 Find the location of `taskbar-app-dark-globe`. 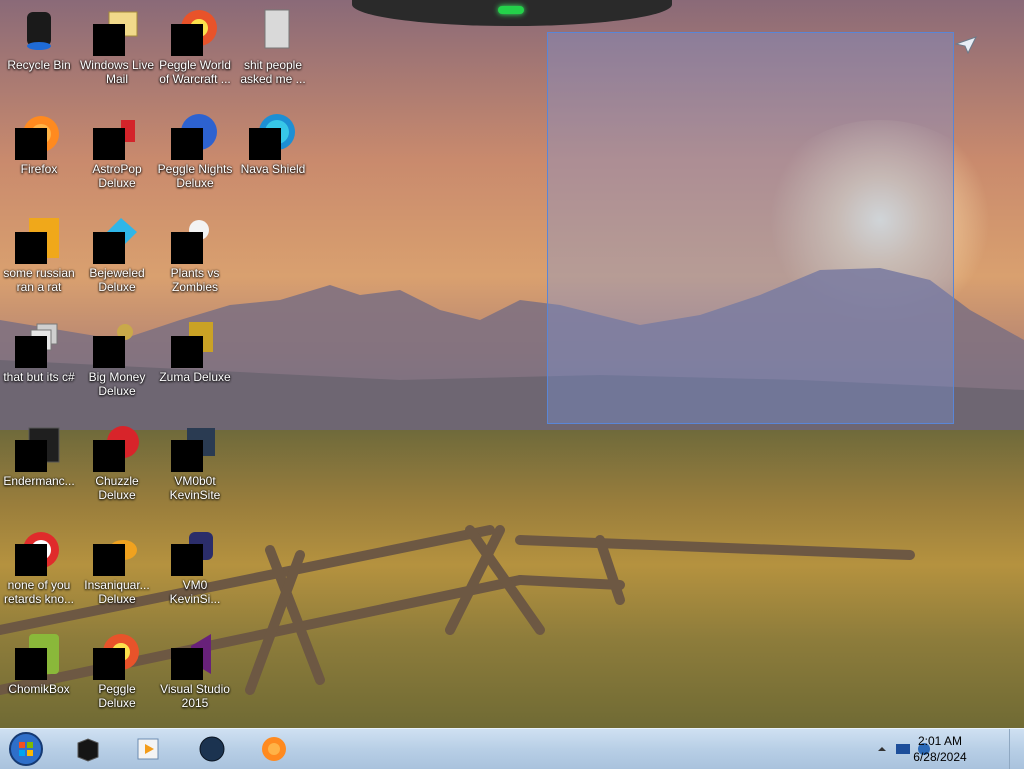

taskbar-app-dark-globe is located at coordinates (212, 749).